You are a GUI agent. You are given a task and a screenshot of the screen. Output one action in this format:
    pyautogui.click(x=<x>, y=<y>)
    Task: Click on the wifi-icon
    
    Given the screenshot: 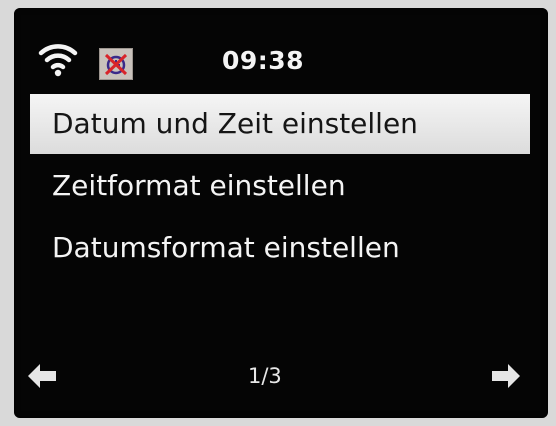 What is the action you would take?
    pyautogui.click(x=58, y=60)
    